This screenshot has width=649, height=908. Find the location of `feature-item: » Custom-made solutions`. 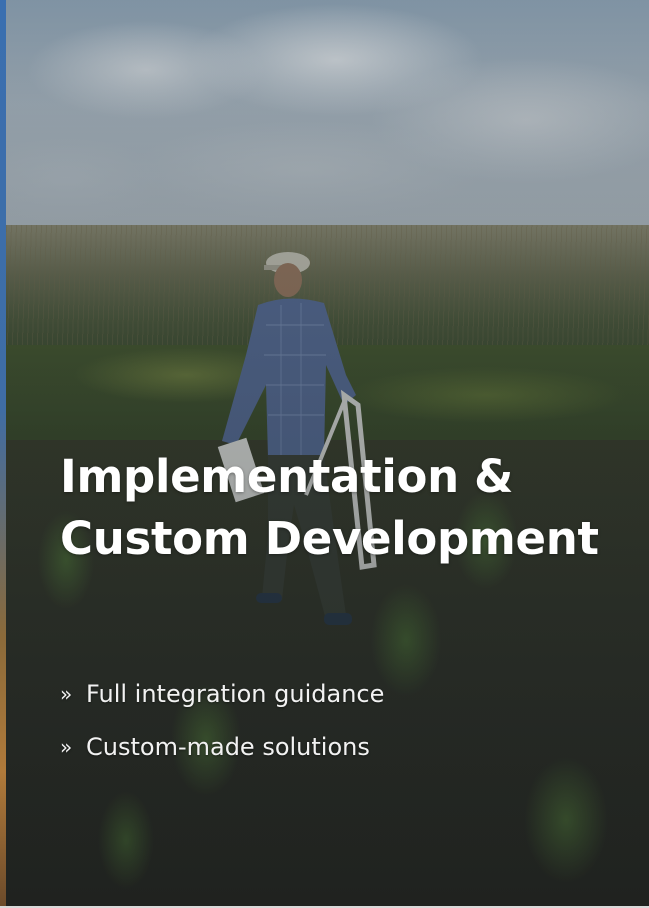

feature-item: » Custom-made solutions is located at coordinates (222, 747).